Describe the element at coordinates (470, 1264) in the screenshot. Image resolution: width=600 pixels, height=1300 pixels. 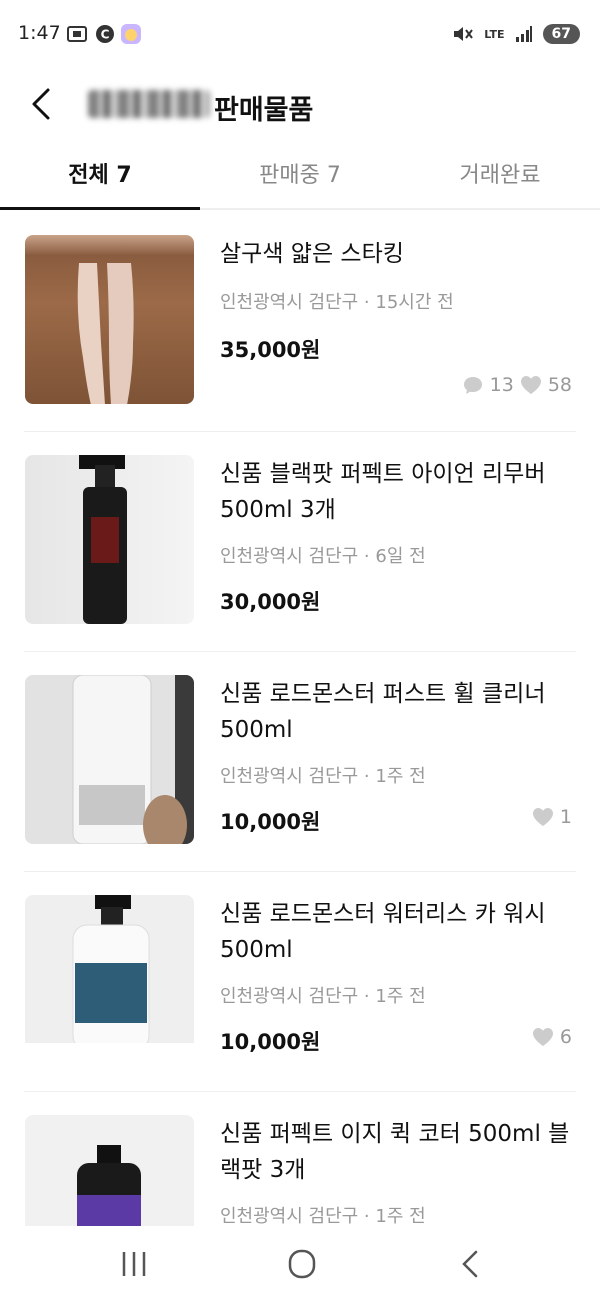
I see `back-icon` at that location.